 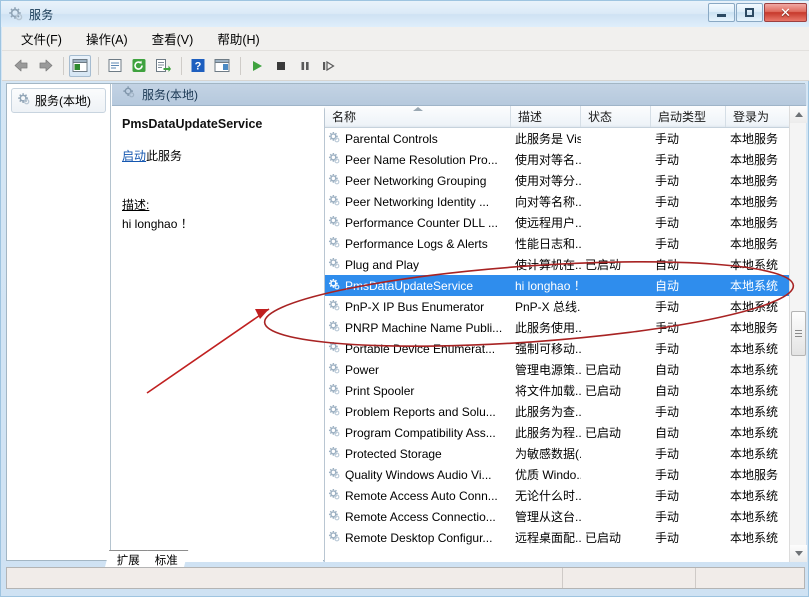 What do you see at coordinates (164, 156) in the screenshot?
I see `start-service-suffix: 此服务` at bounding box center [164, 156].